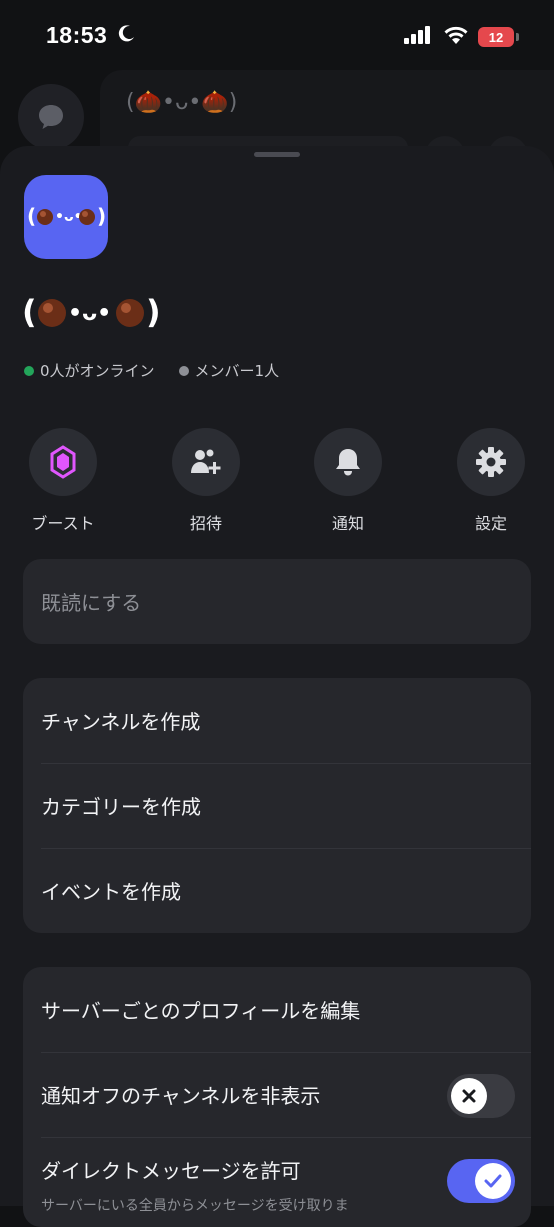 This screenshot has height=1227, width=554. I want to click on battery-indicator: 12, so click(496, 37).